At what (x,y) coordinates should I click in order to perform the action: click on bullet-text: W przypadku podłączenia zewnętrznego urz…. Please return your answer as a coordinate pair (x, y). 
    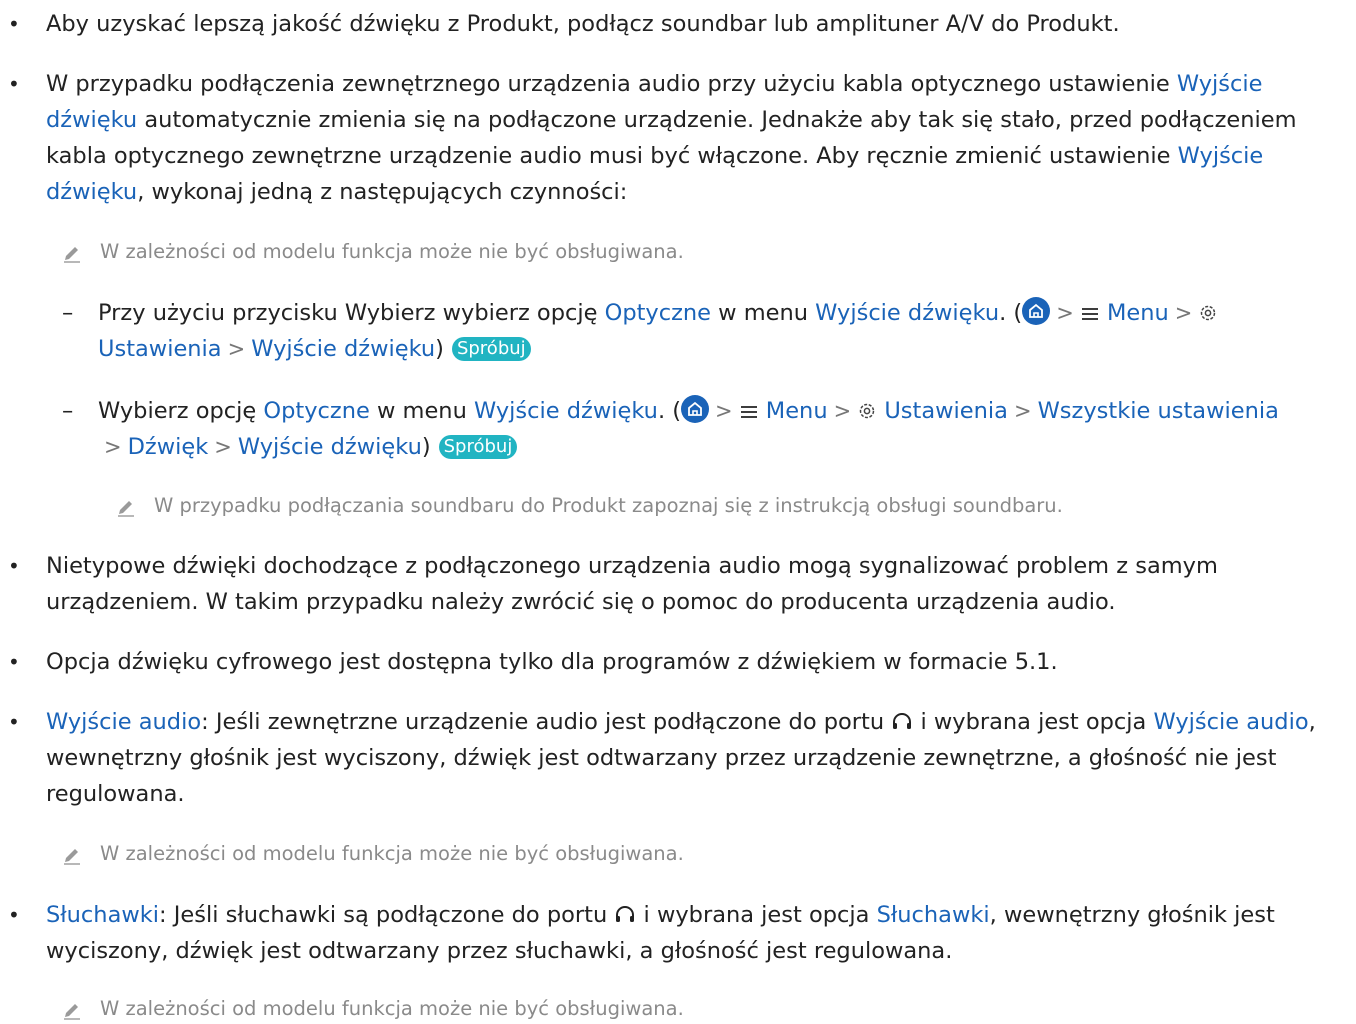
    Looking at the image, I should click on (671, 138).